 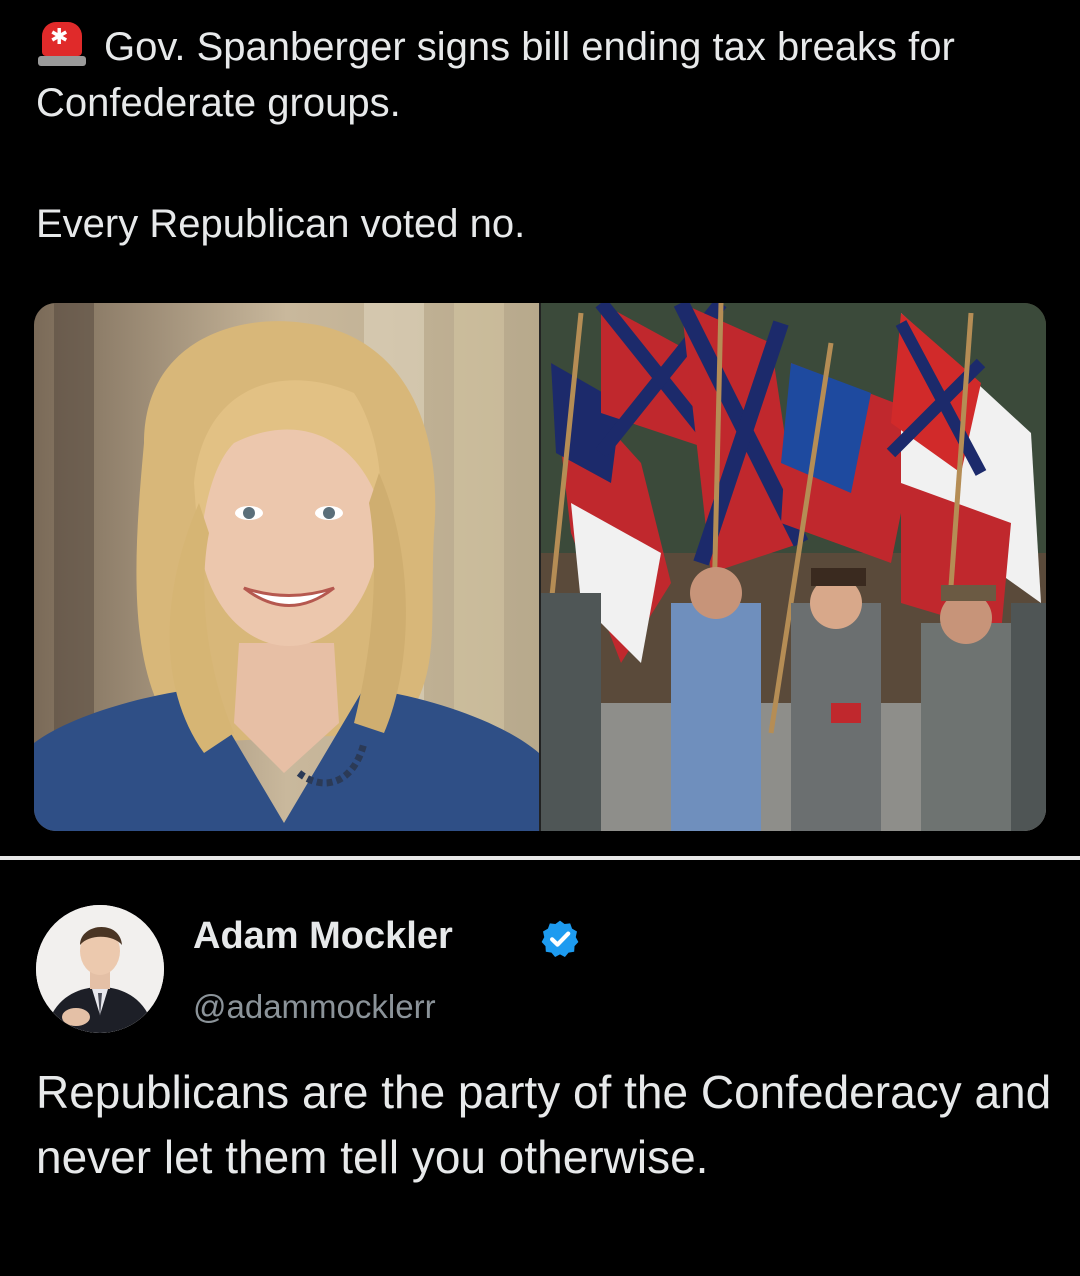 What do you see at coordinates (323, 936) in the screenshot?
I see `author-name: Adam Mockler` at bounding box center [323, 936].